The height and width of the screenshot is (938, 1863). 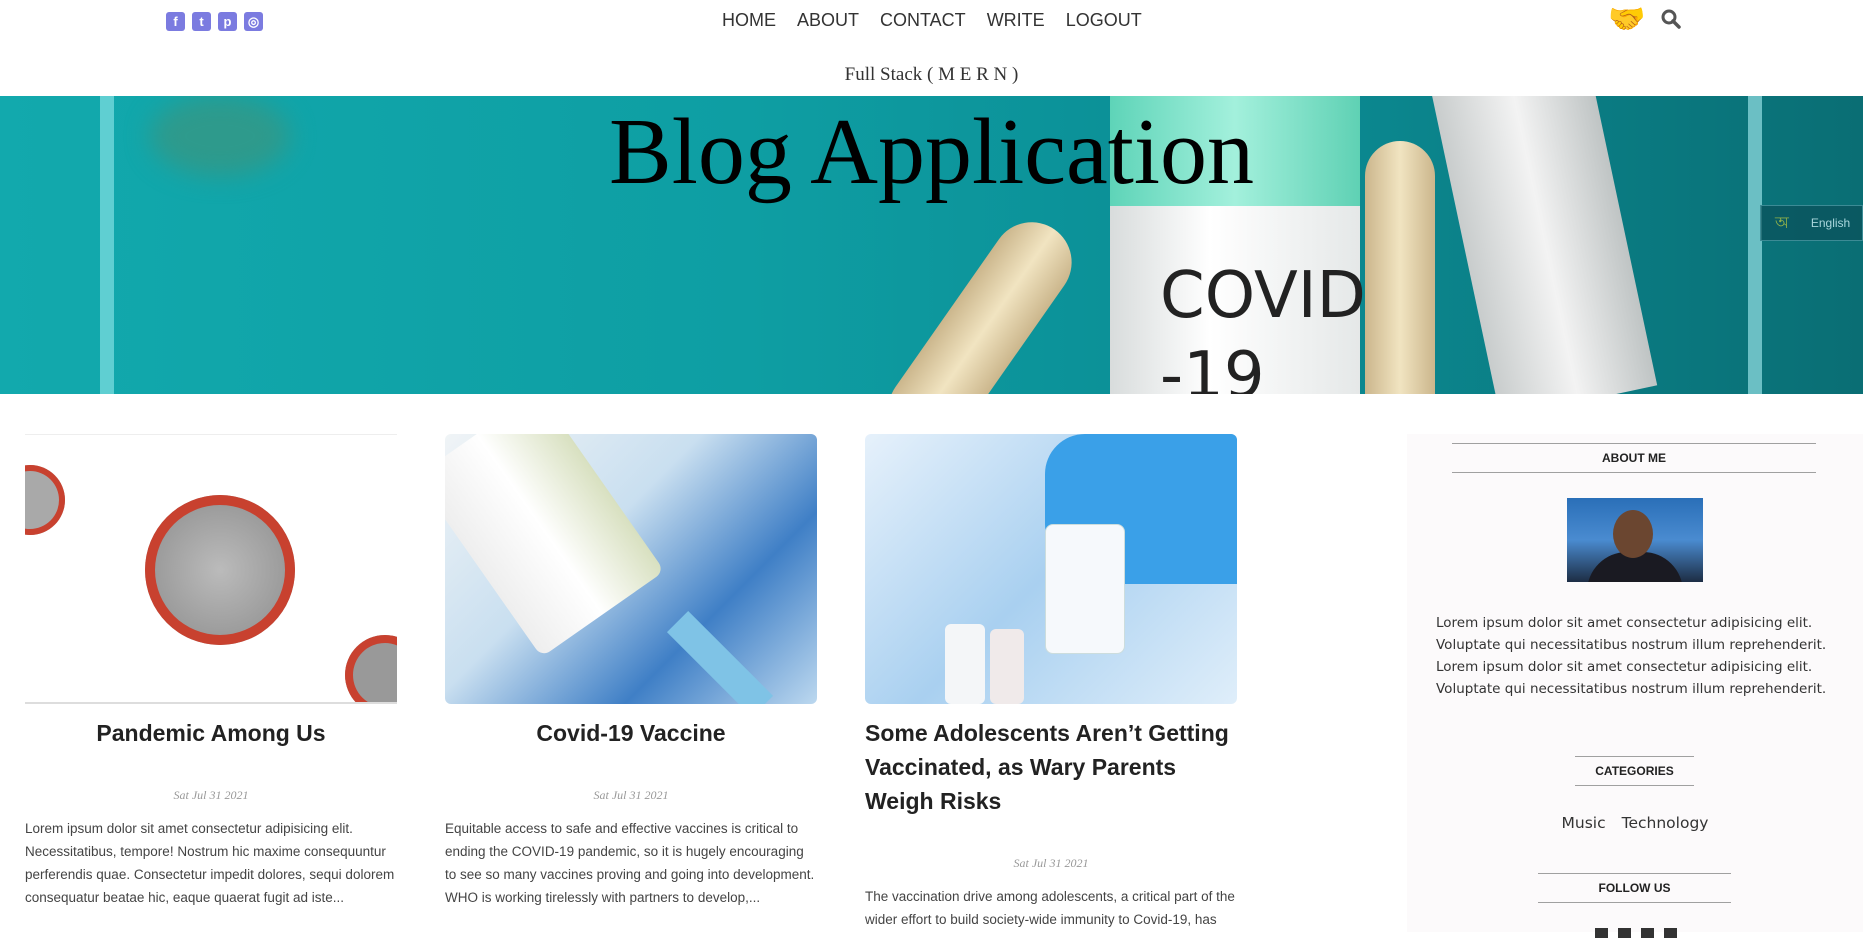 I want to click on pinterest-icon: p, so click(x=227, y=21).